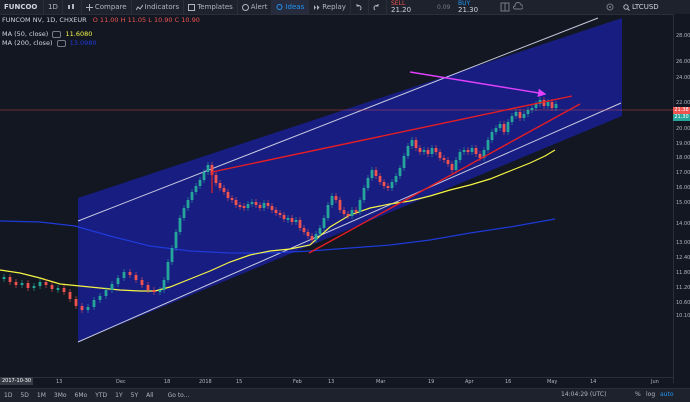  What do you see at coordinates (444, 7) in the screenshot?
I see `spread-value: 0.09` at bounding box center [444, 7].